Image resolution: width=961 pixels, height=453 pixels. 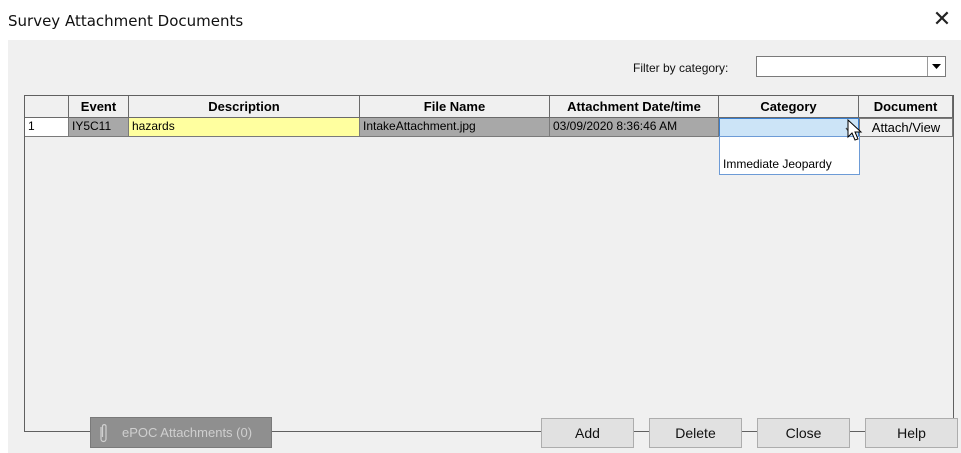 I want to click on epoc-attachments-label: ePOC Attachments (0), so click(x=187, y=432).